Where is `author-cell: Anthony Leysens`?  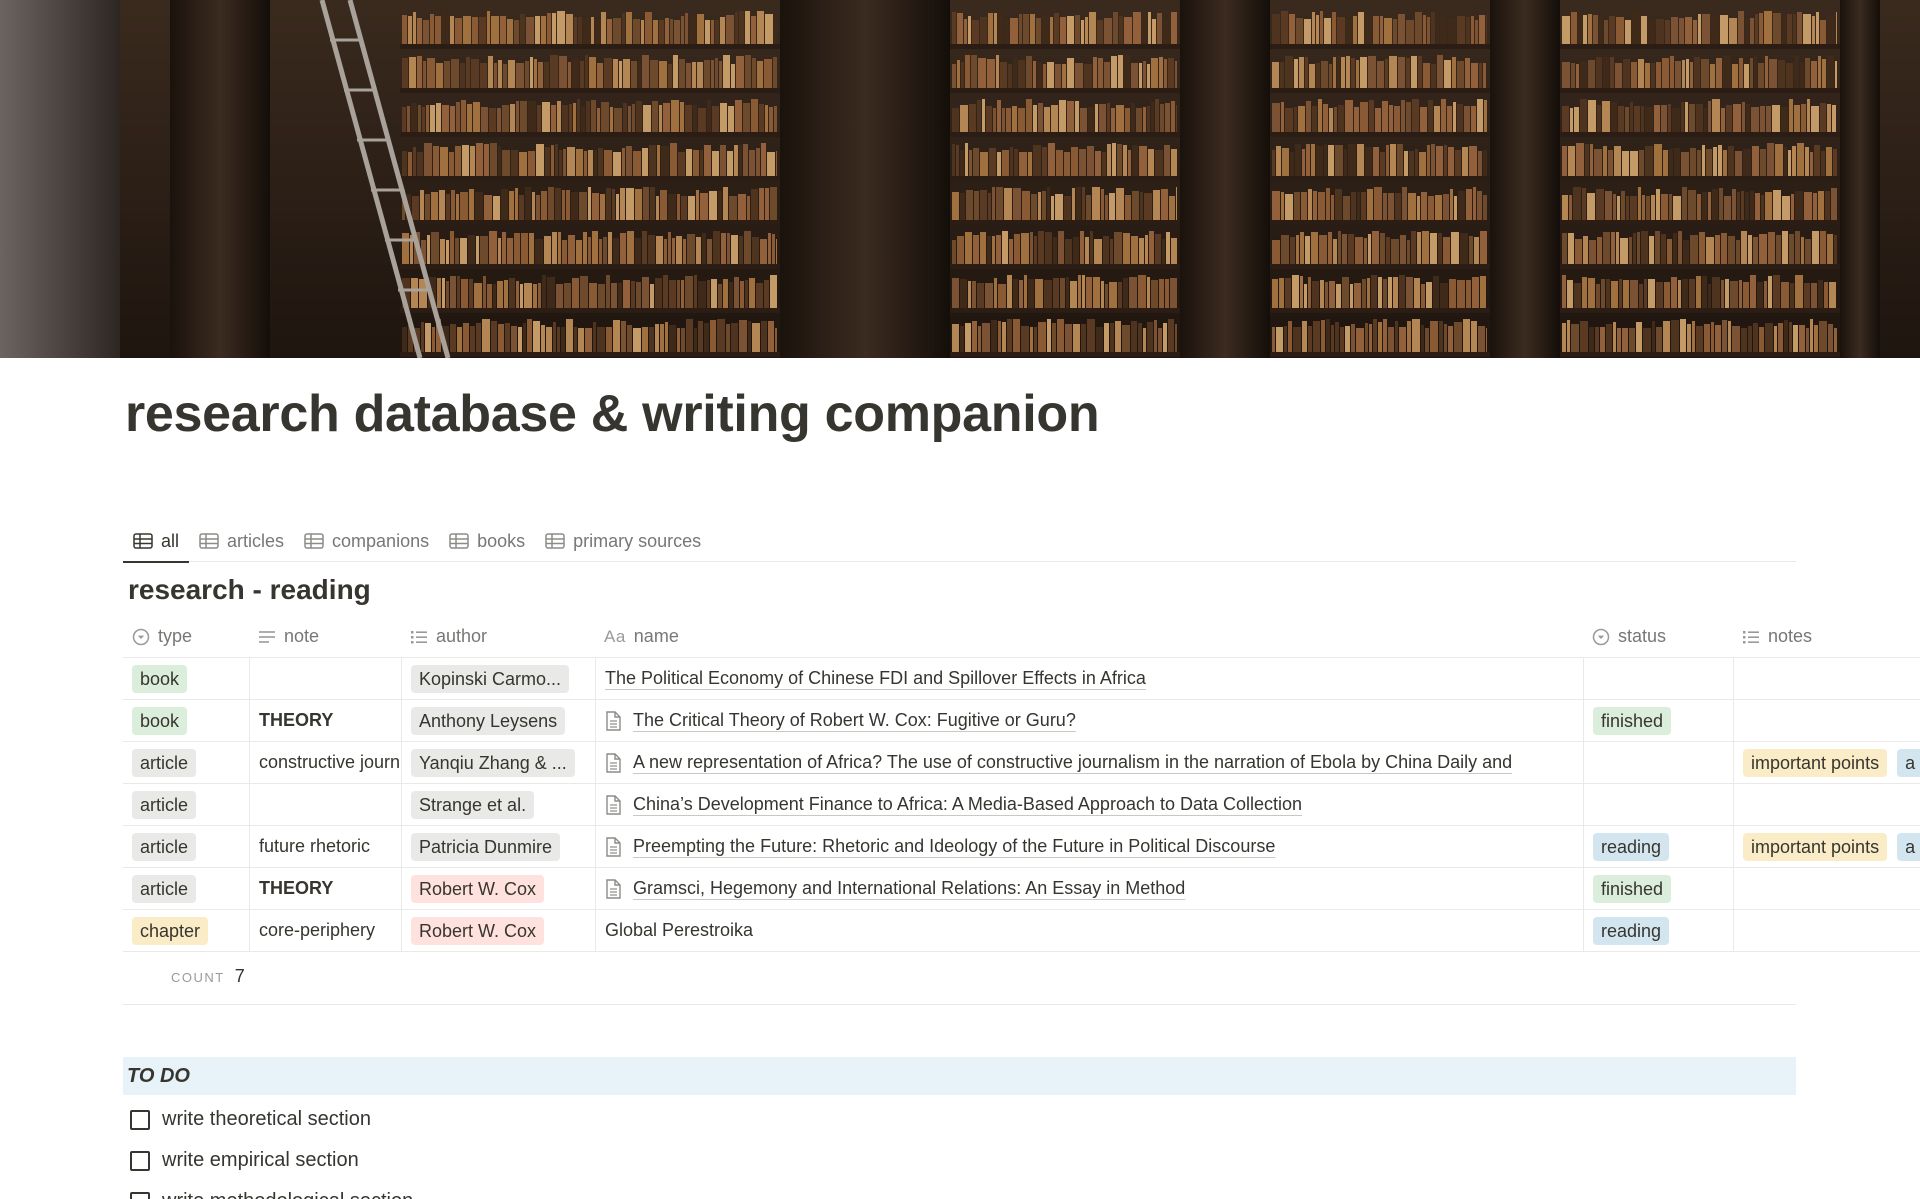 author-cell: Anthony Leysens is located at coordinates (498, 720).